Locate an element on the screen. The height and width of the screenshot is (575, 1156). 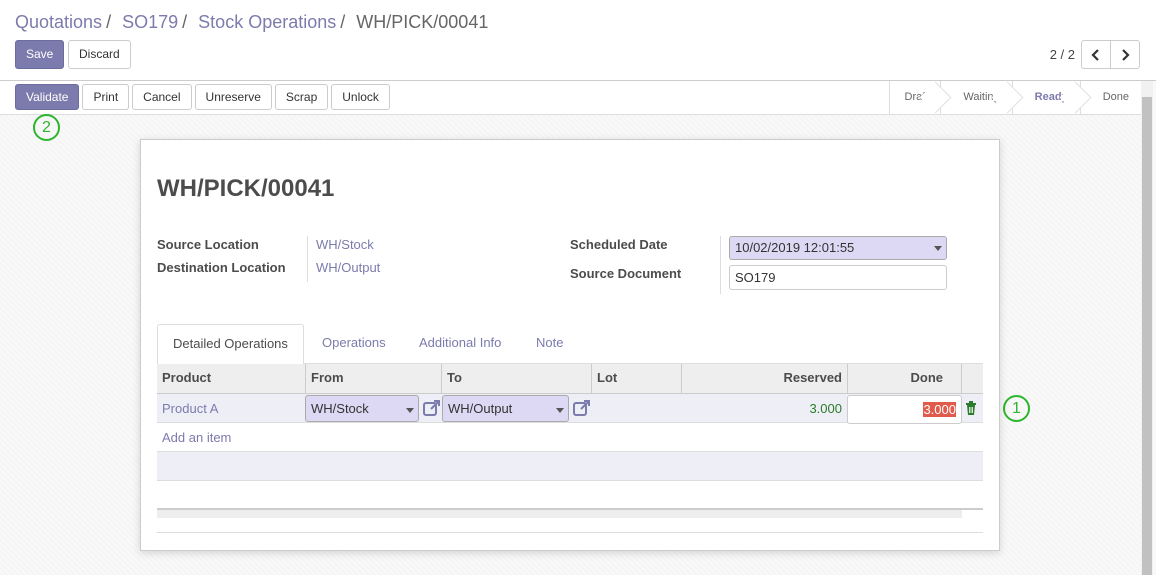
destination-location-label: Destination Location is located at coordinates (221, 267).